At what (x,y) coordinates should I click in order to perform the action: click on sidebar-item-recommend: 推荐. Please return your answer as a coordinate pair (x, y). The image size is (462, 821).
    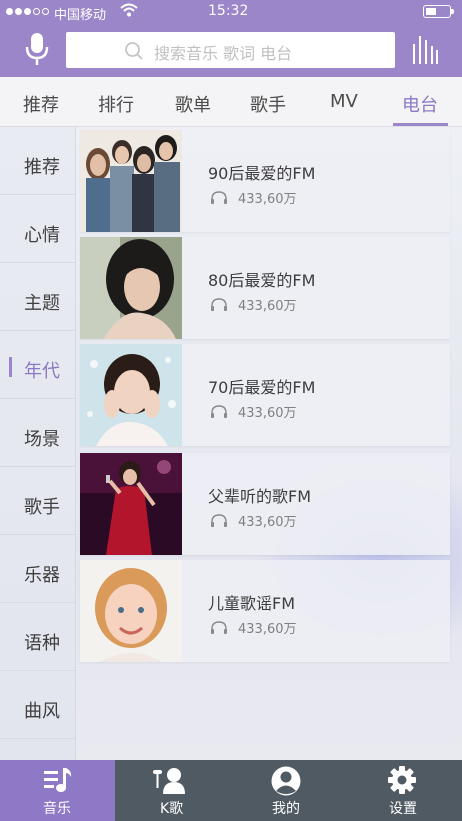
    Looking at the image, I should click on (38, 161).